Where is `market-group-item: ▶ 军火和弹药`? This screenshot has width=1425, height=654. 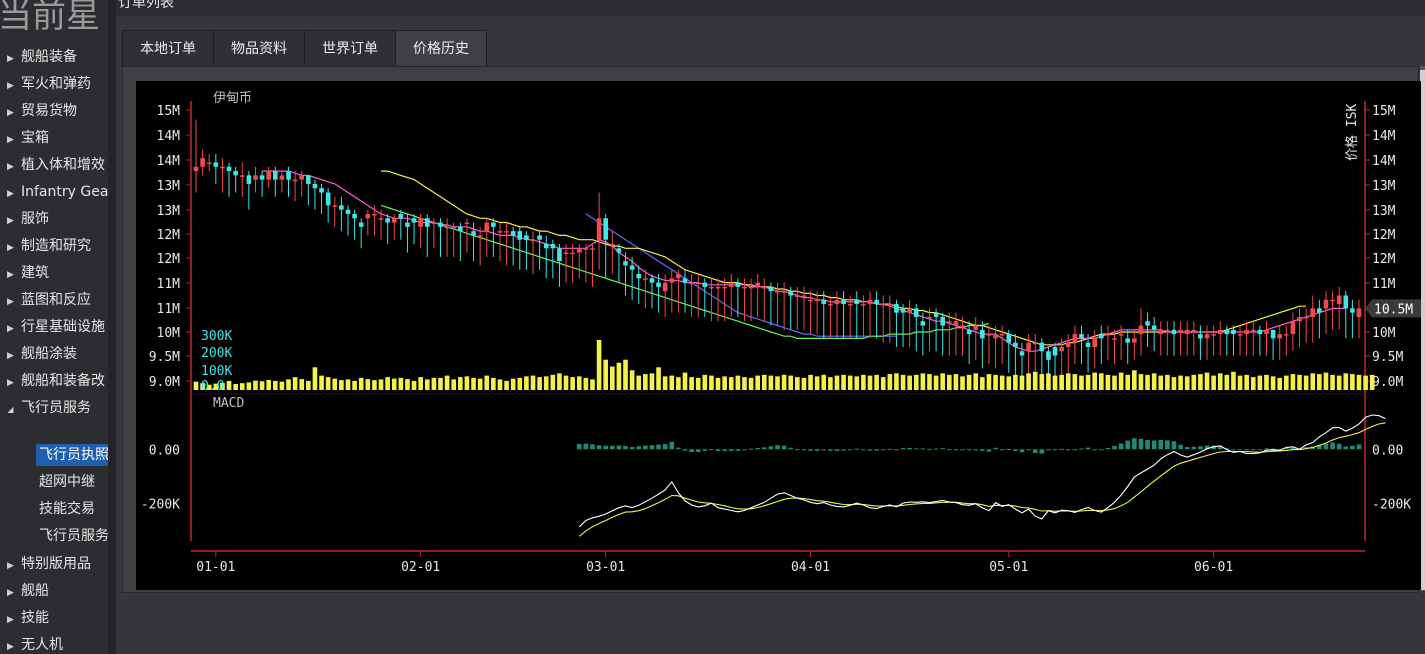 market-group-item: ▶ 军火和弹药 is located at coordinates (45, 84).